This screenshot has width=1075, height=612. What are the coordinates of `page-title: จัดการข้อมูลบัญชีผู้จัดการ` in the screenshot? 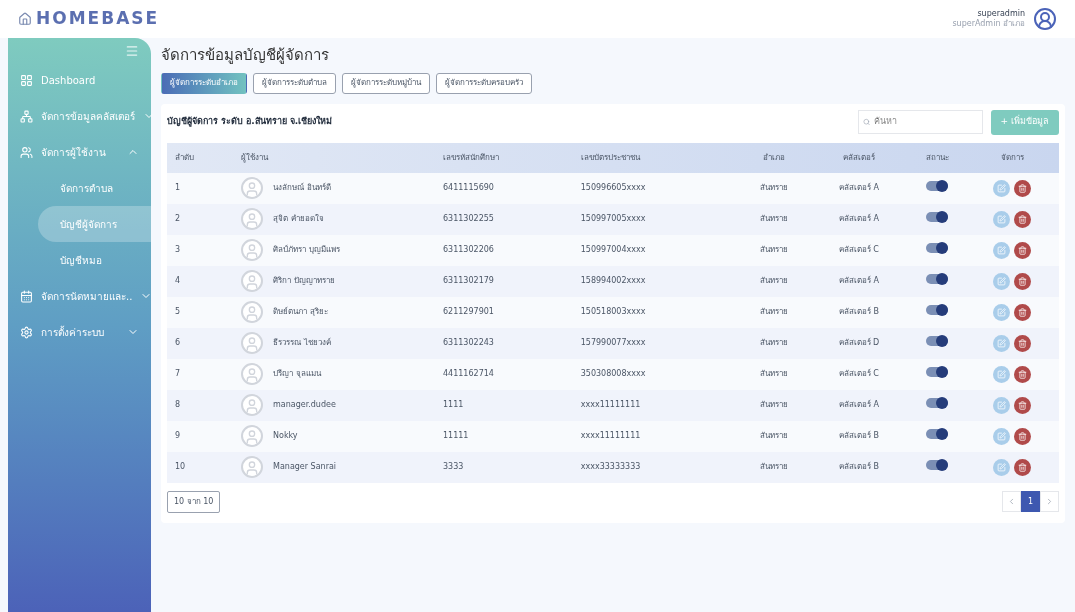 It's located at (245, 55).